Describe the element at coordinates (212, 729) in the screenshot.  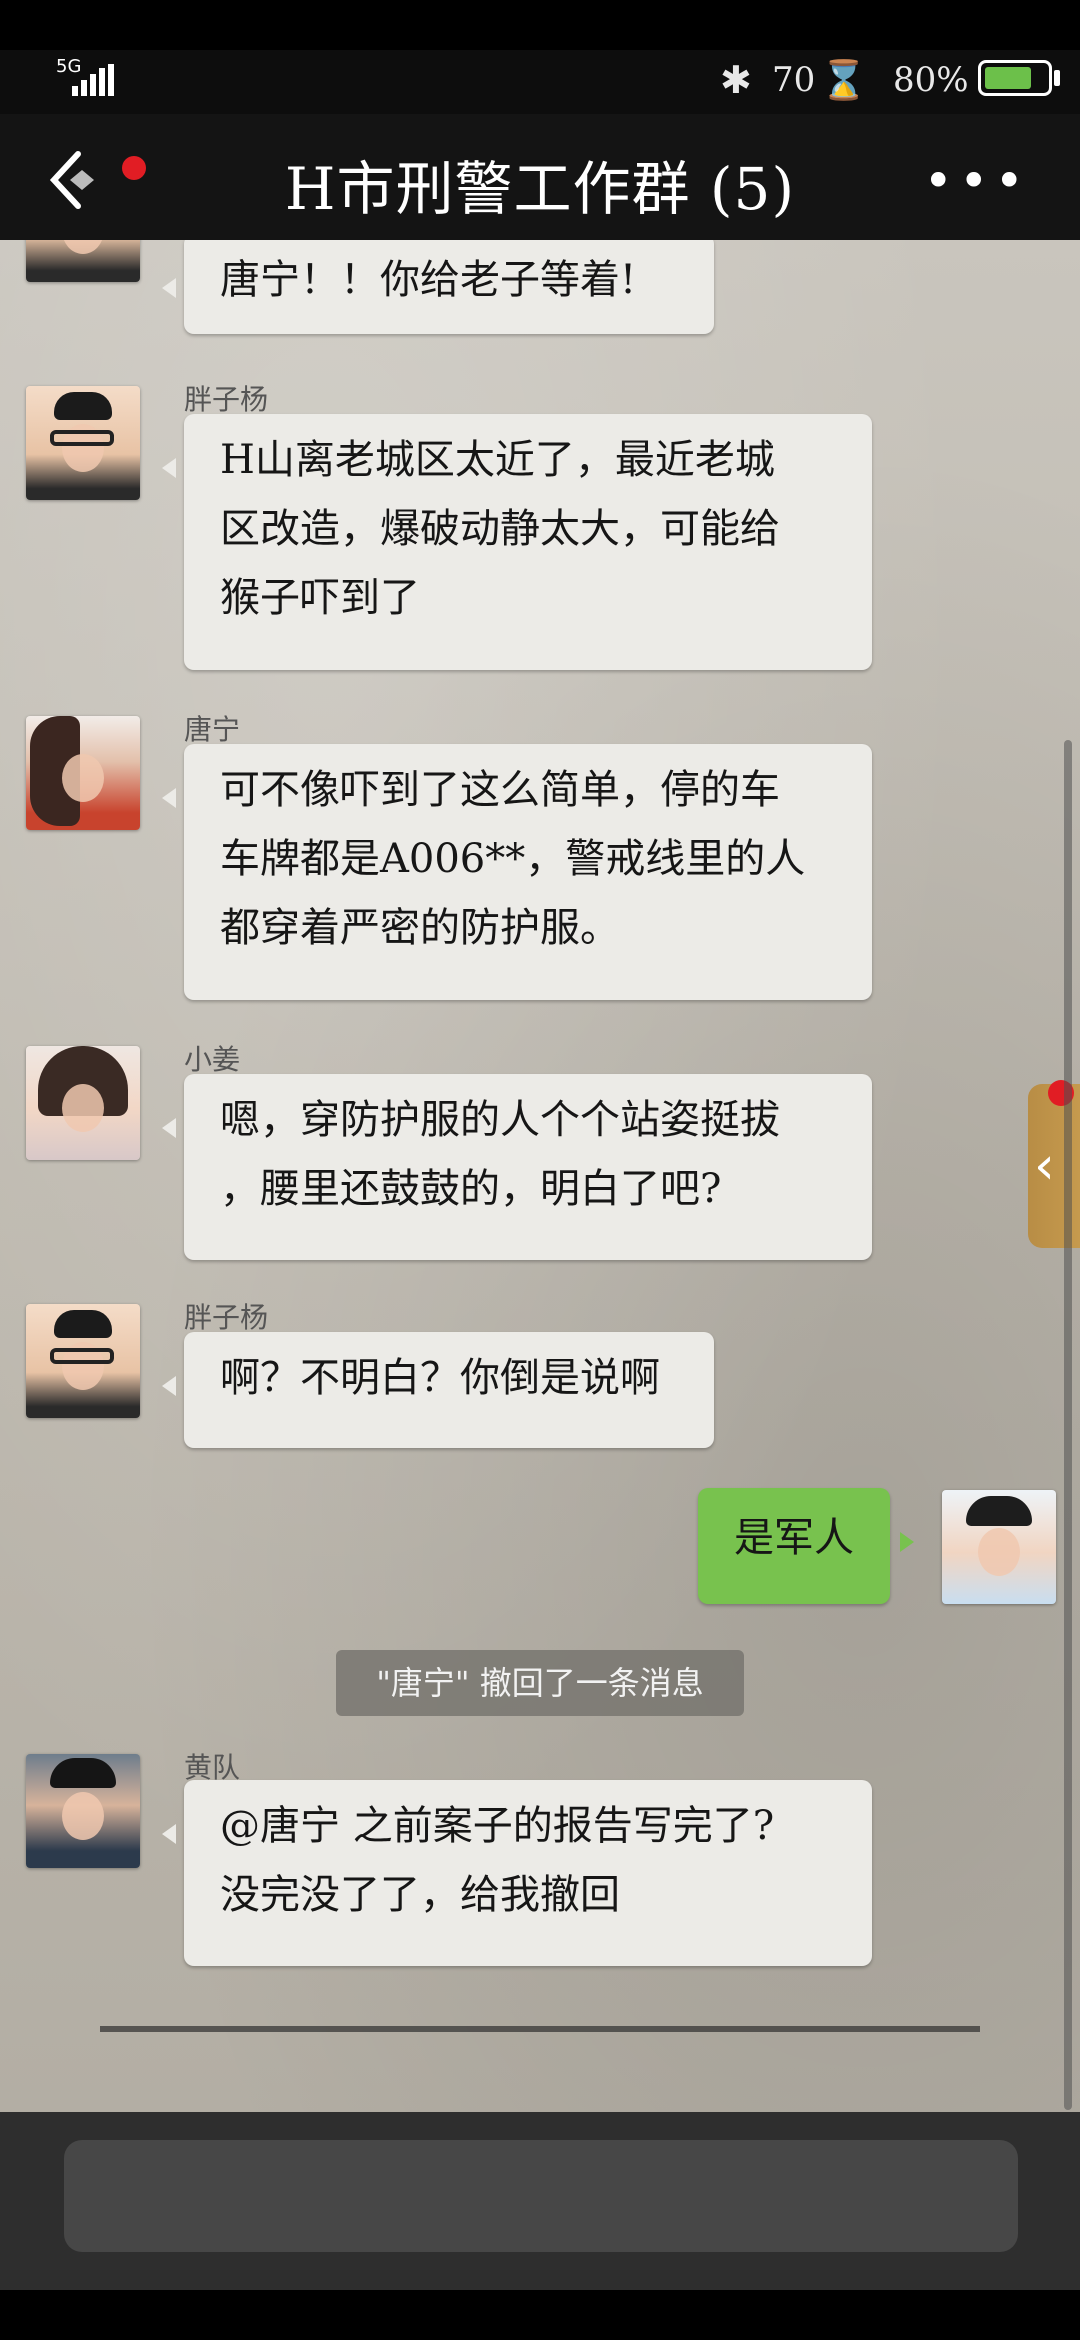
I see `sender-name: 唐宁` at that location.